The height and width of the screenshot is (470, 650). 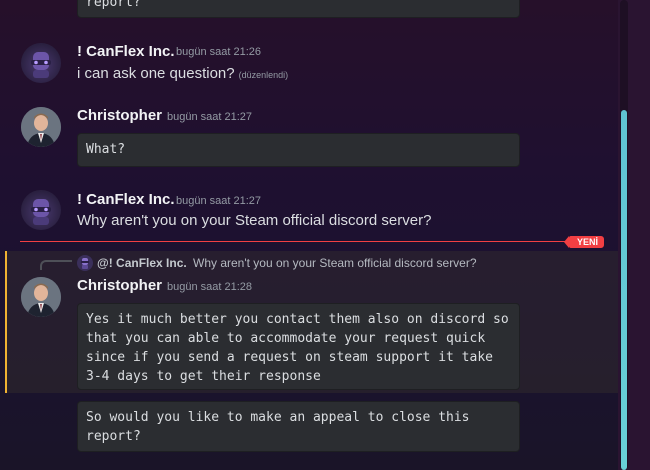 I want to click on message-code-block: What?, so click(x=298, y=150).